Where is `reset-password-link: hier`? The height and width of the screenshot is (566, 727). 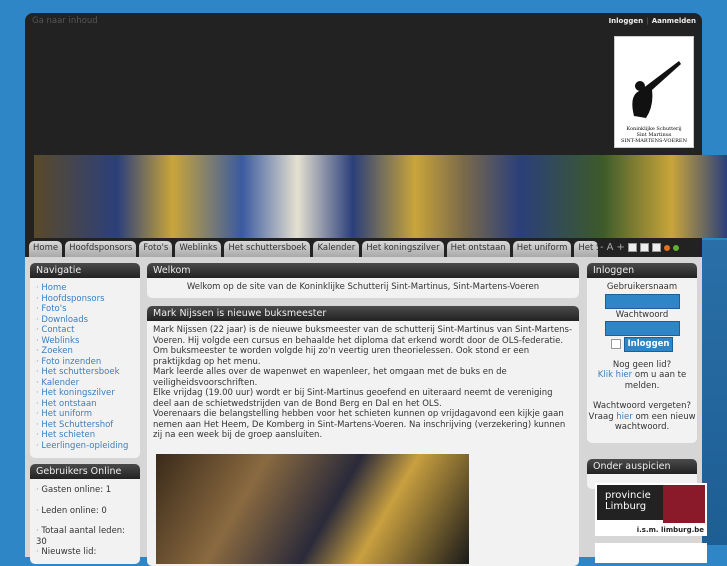 reset-password-link: hier is located at coordinates (624, 417).